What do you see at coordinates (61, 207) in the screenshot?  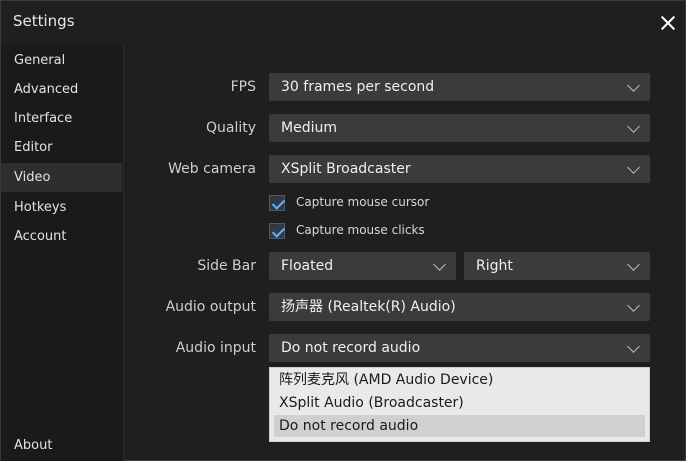 I see `sidebar-item-hotkeys: Hotkeys` at bounding box center [61, 207].